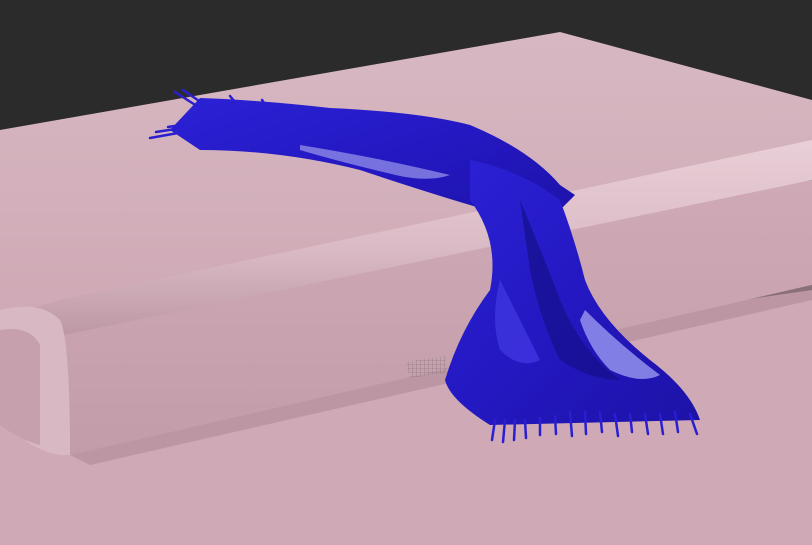 This screenshot has width=812, height=545. What do you see at coordinates (20, 387) in the screenshot?
I see `box-corner-shade` at bounding box center [20, 387].